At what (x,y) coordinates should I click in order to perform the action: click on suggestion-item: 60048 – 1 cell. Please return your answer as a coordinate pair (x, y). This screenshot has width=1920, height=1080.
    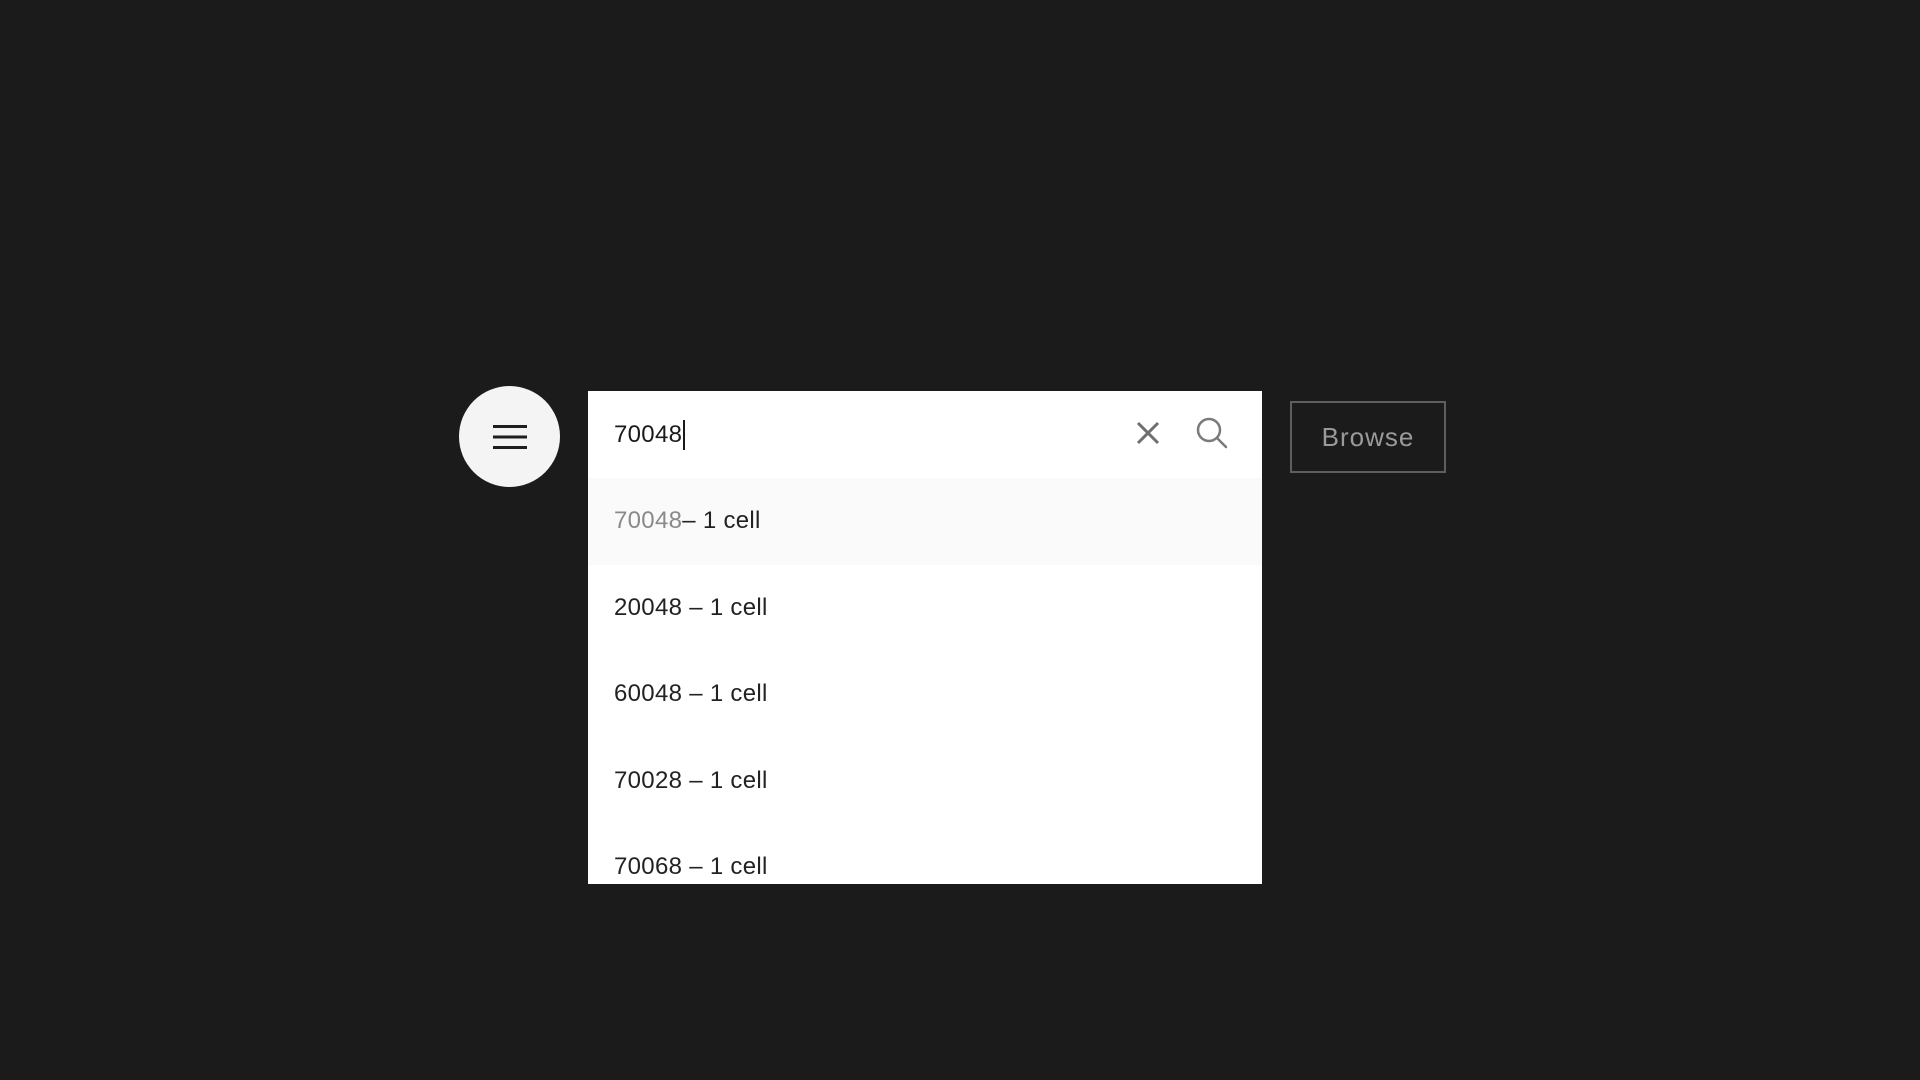
    Looking at the image, I should click on (925, 694).